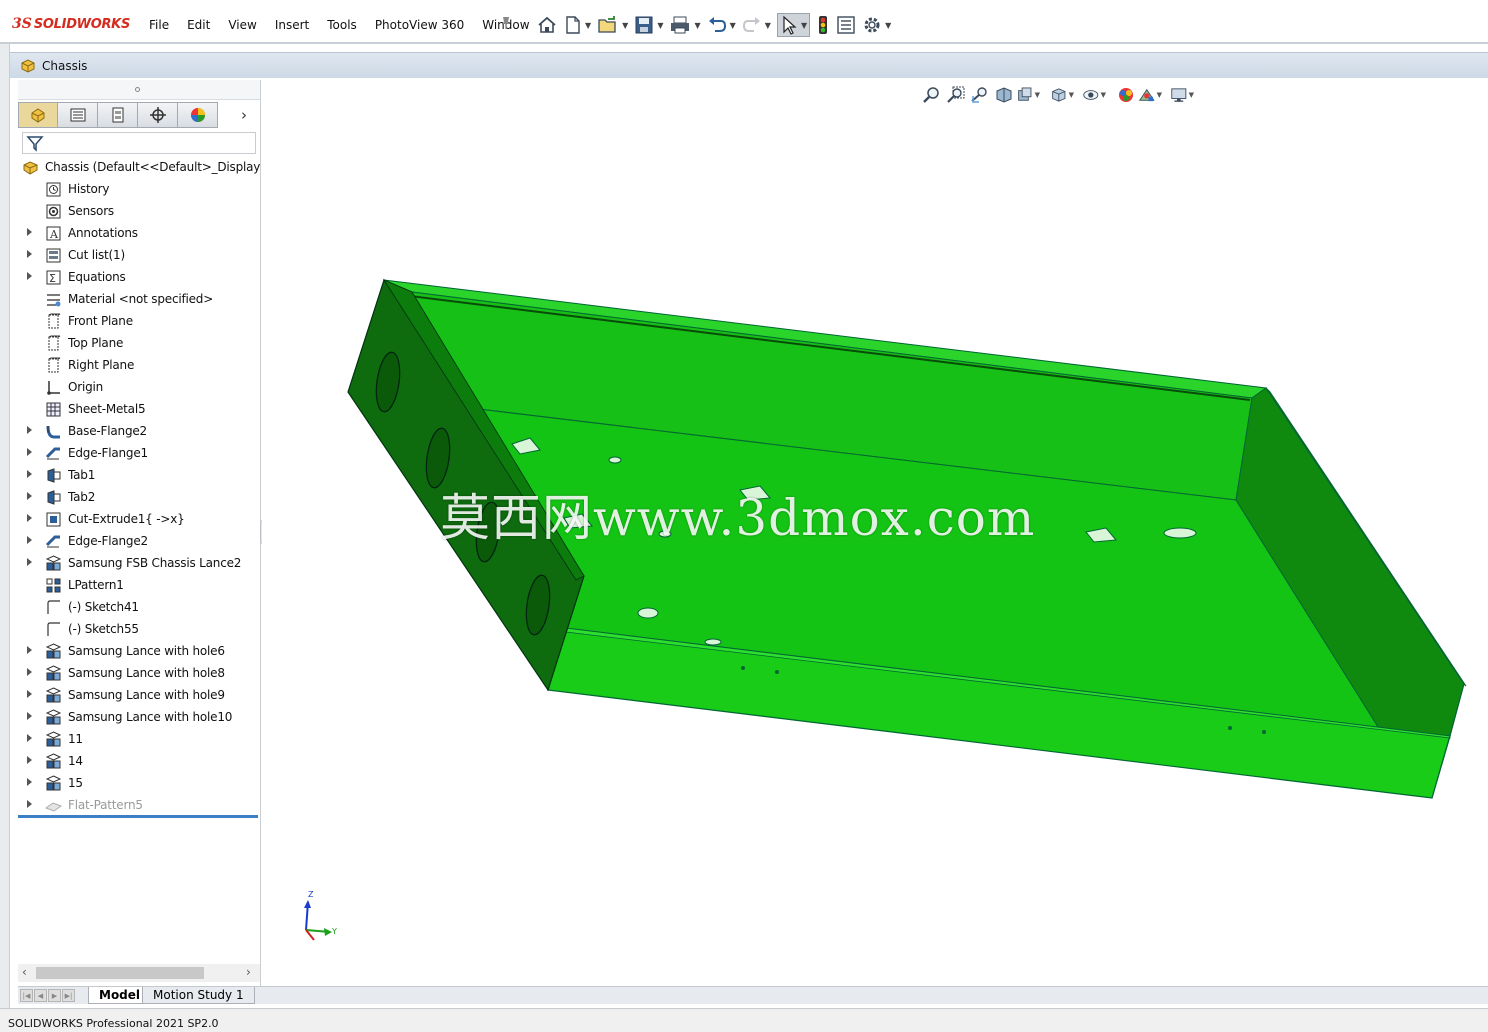 The height and width of the screenshot is (1032, 1488). What do you see at coordinates (139, 475) in the screenshot?
I see `tree-item: Tab1` at bounding box center [139, 475].